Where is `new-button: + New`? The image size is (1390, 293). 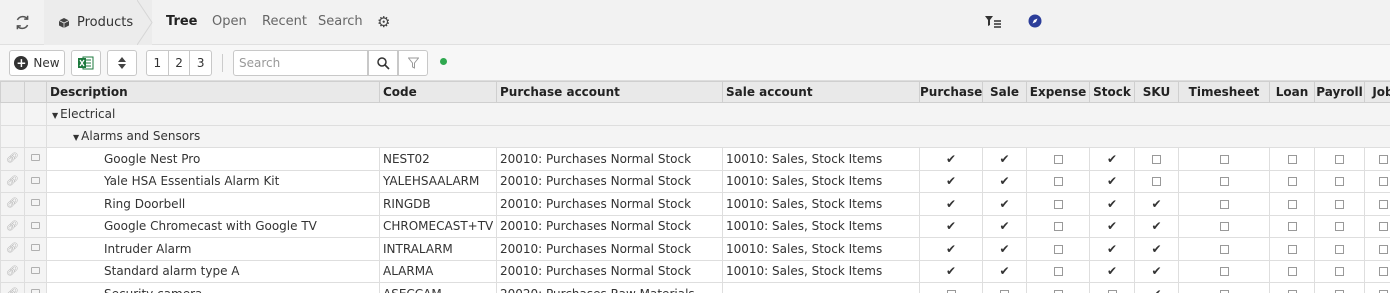
new-button: + New is located at coordinates (37, 63).